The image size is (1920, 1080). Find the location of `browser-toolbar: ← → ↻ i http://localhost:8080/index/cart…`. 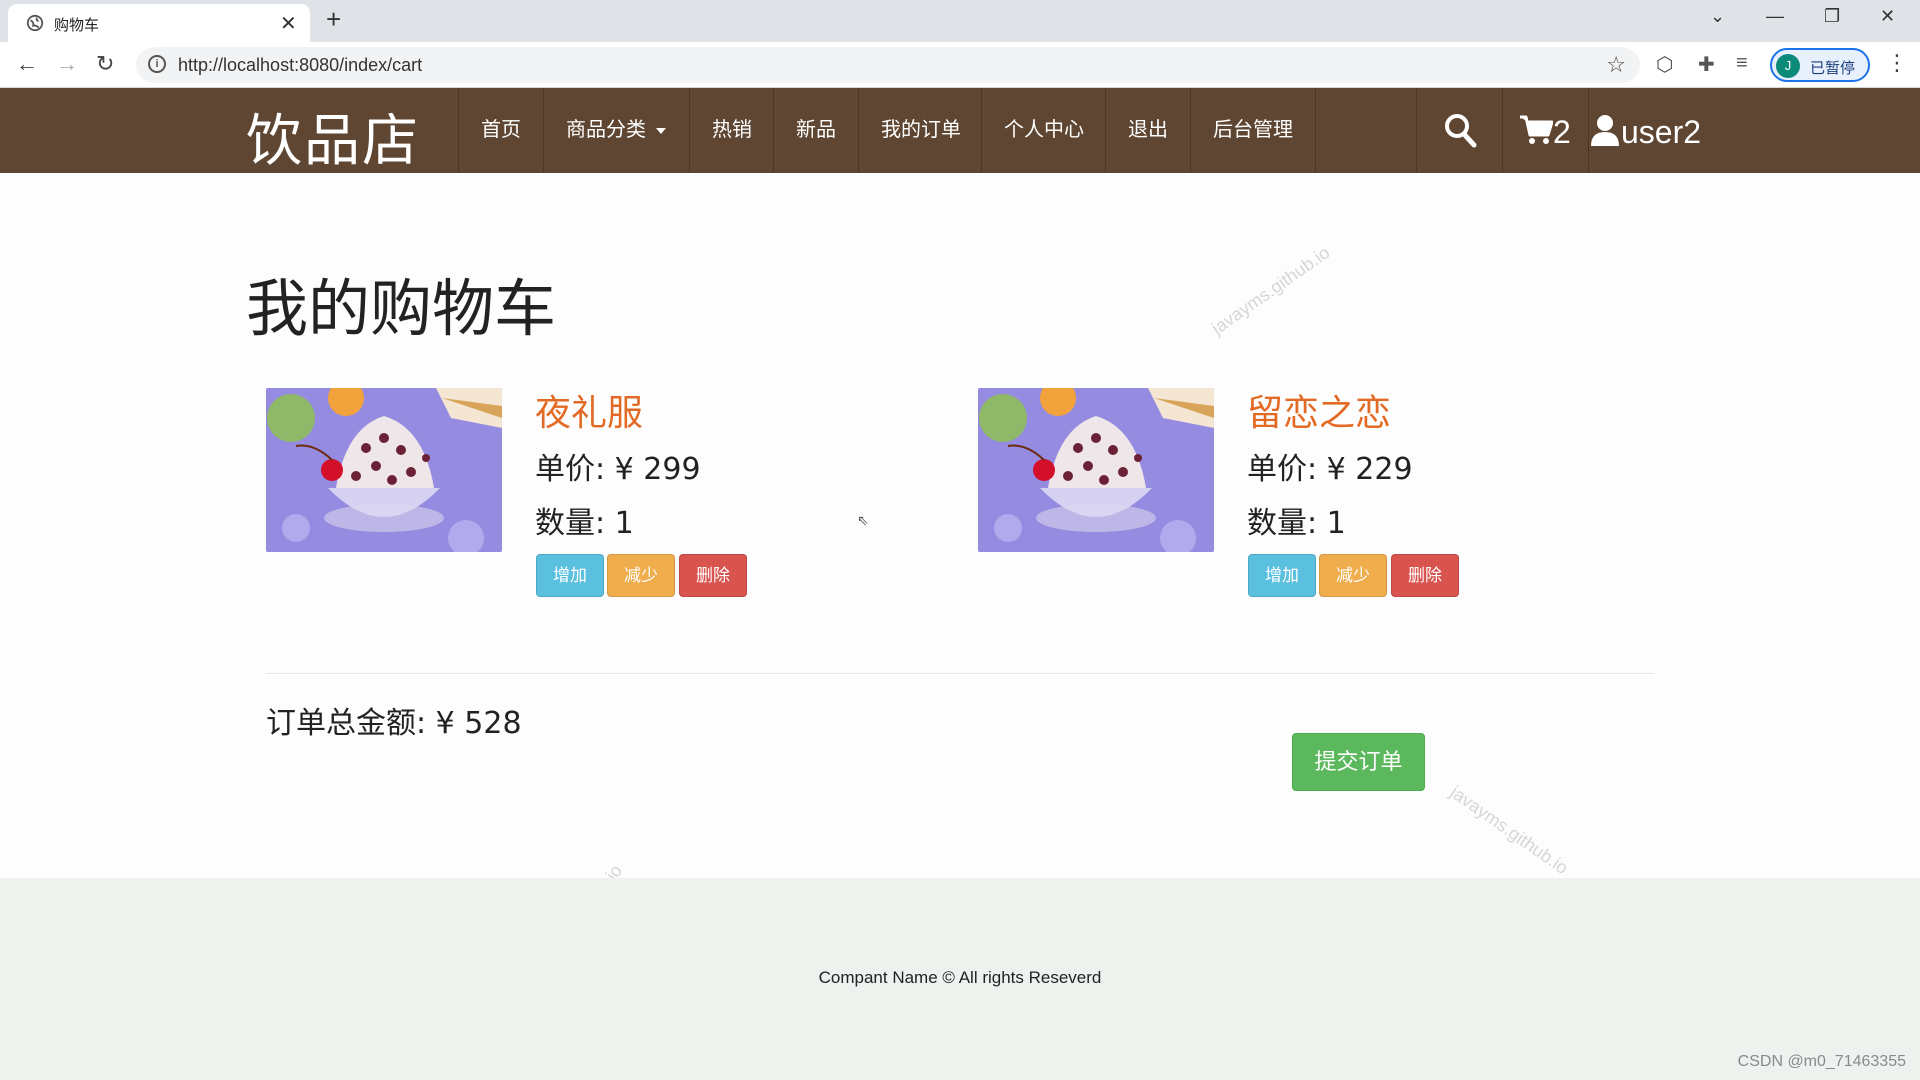

browser-toolbar: ← → ↻ i http://localhost:8080/index/cart… is located at coordinates (960, 65).